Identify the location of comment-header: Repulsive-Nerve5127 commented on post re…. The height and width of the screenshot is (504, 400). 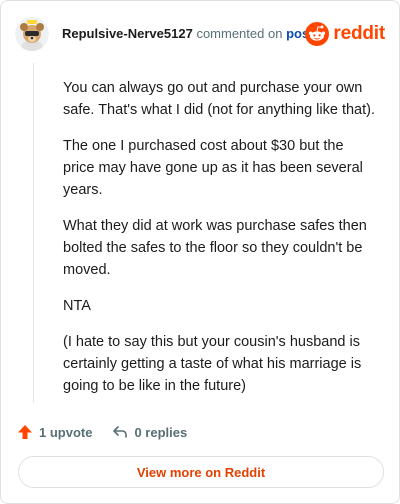
(200, 34).